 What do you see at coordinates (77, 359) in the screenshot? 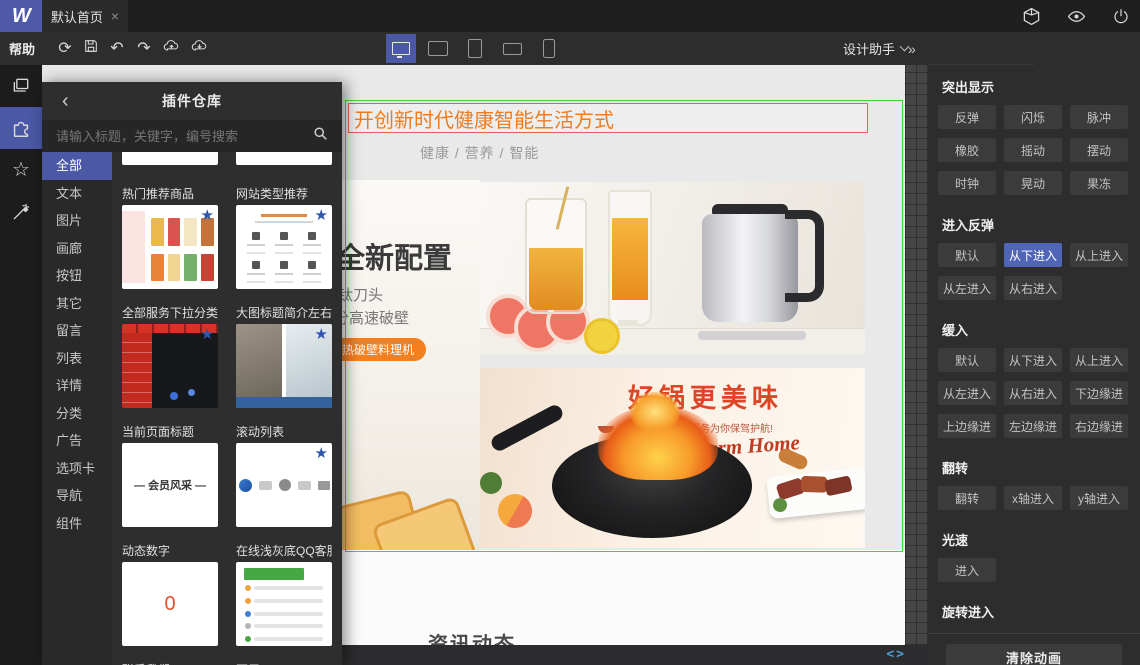
I see `category-列表: 列表` at bounding box center [77, 359].